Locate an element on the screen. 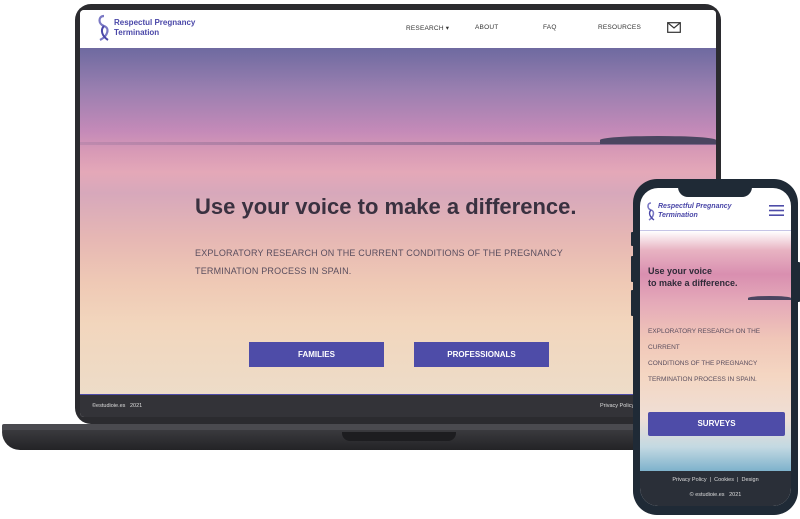 The image size is (800, 519). mobile-brand-name-line1: Respectful Pregnancy is located at coordinates (695, 206).